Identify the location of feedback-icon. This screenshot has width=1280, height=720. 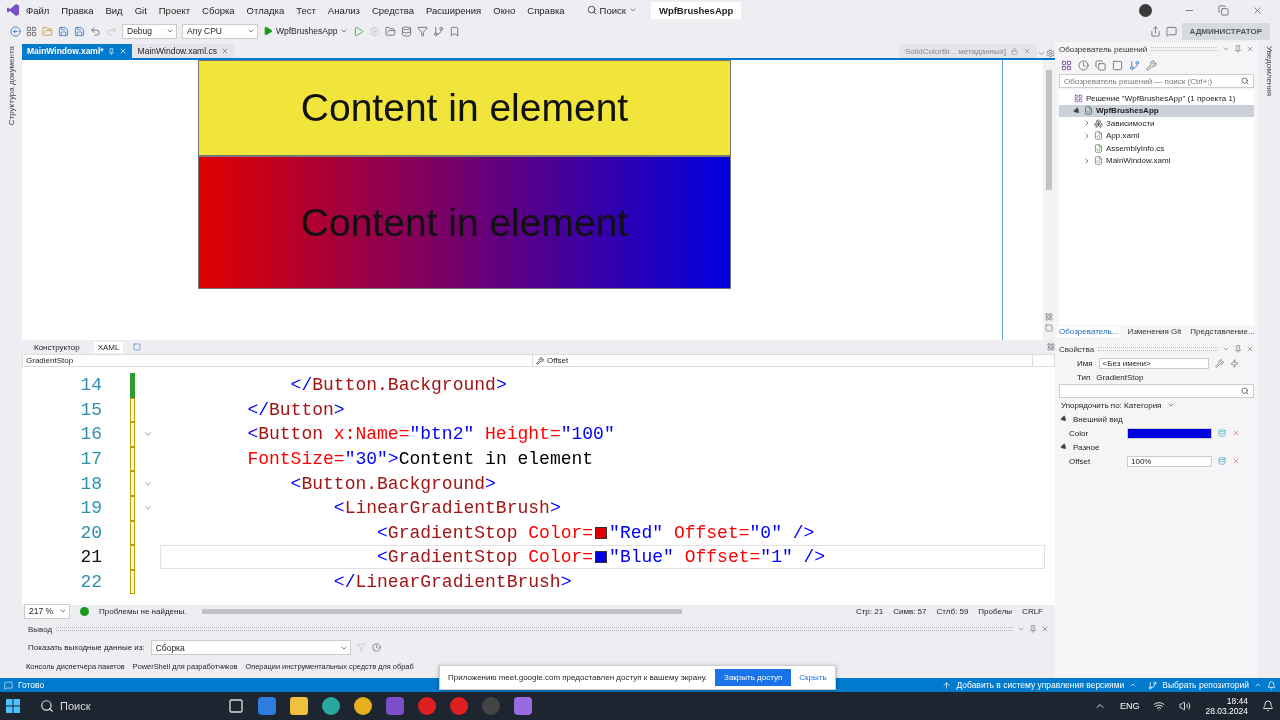
(1171, 31).